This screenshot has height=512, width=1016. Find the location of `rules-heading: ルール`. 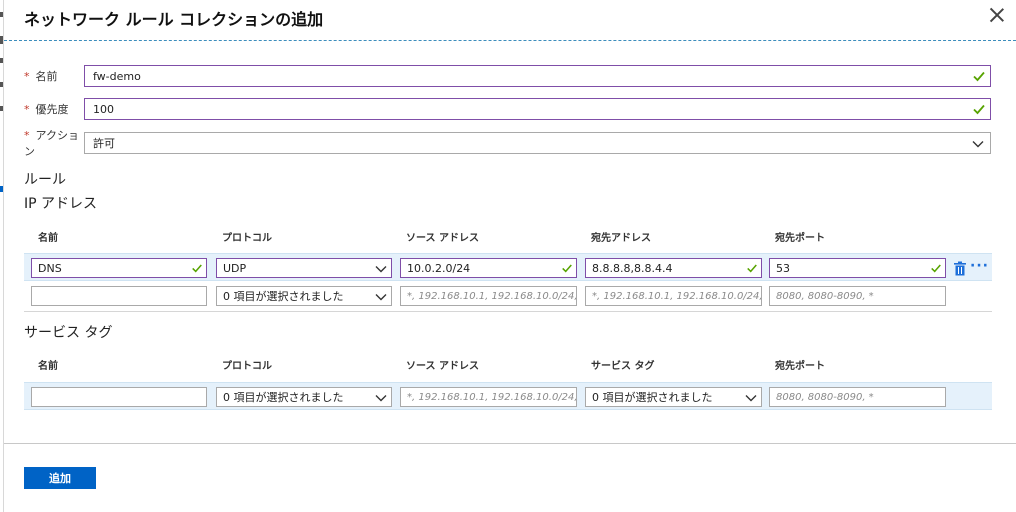

rules-heading: ルール is located at coordinates (45, 180).